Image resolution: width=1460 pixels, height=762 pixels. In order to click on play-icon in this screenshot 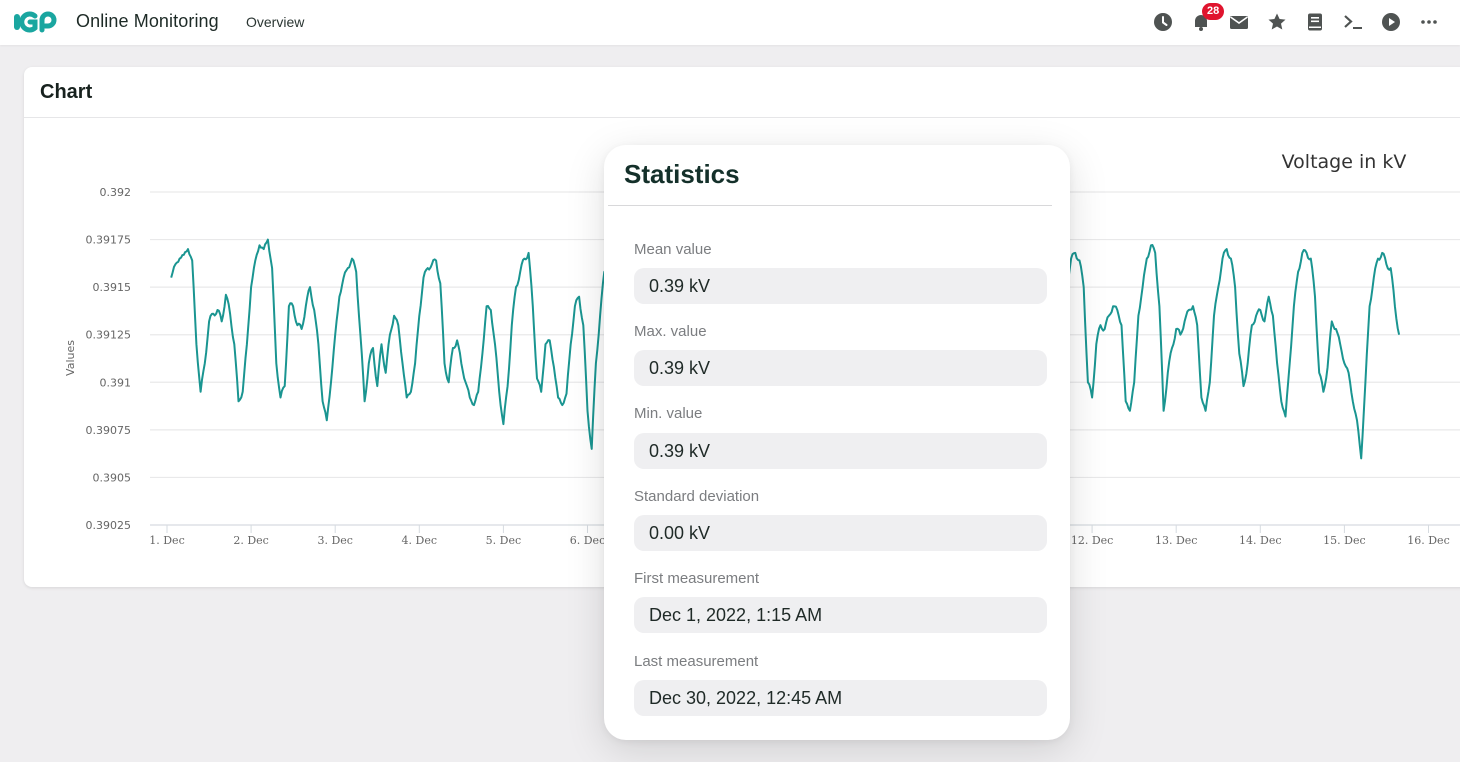, I will do `click(1391, 22)`.